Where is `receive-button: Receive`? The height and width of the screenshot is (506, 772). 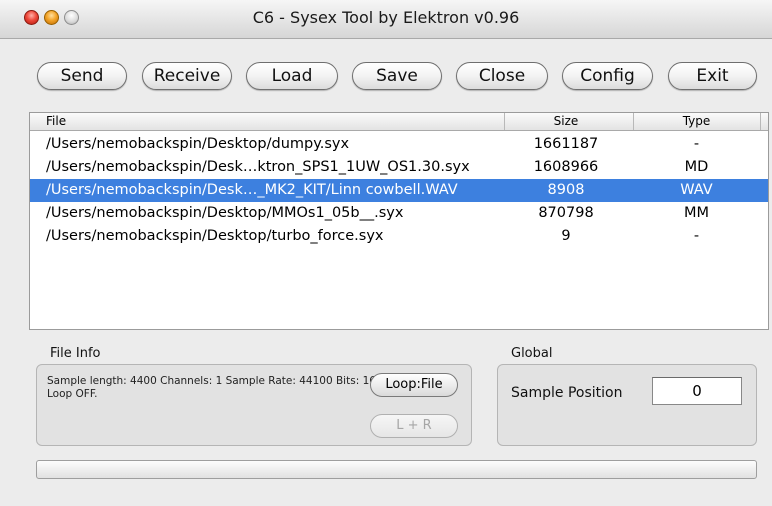 receive-button: Receive is located at coordinates (187, 76).